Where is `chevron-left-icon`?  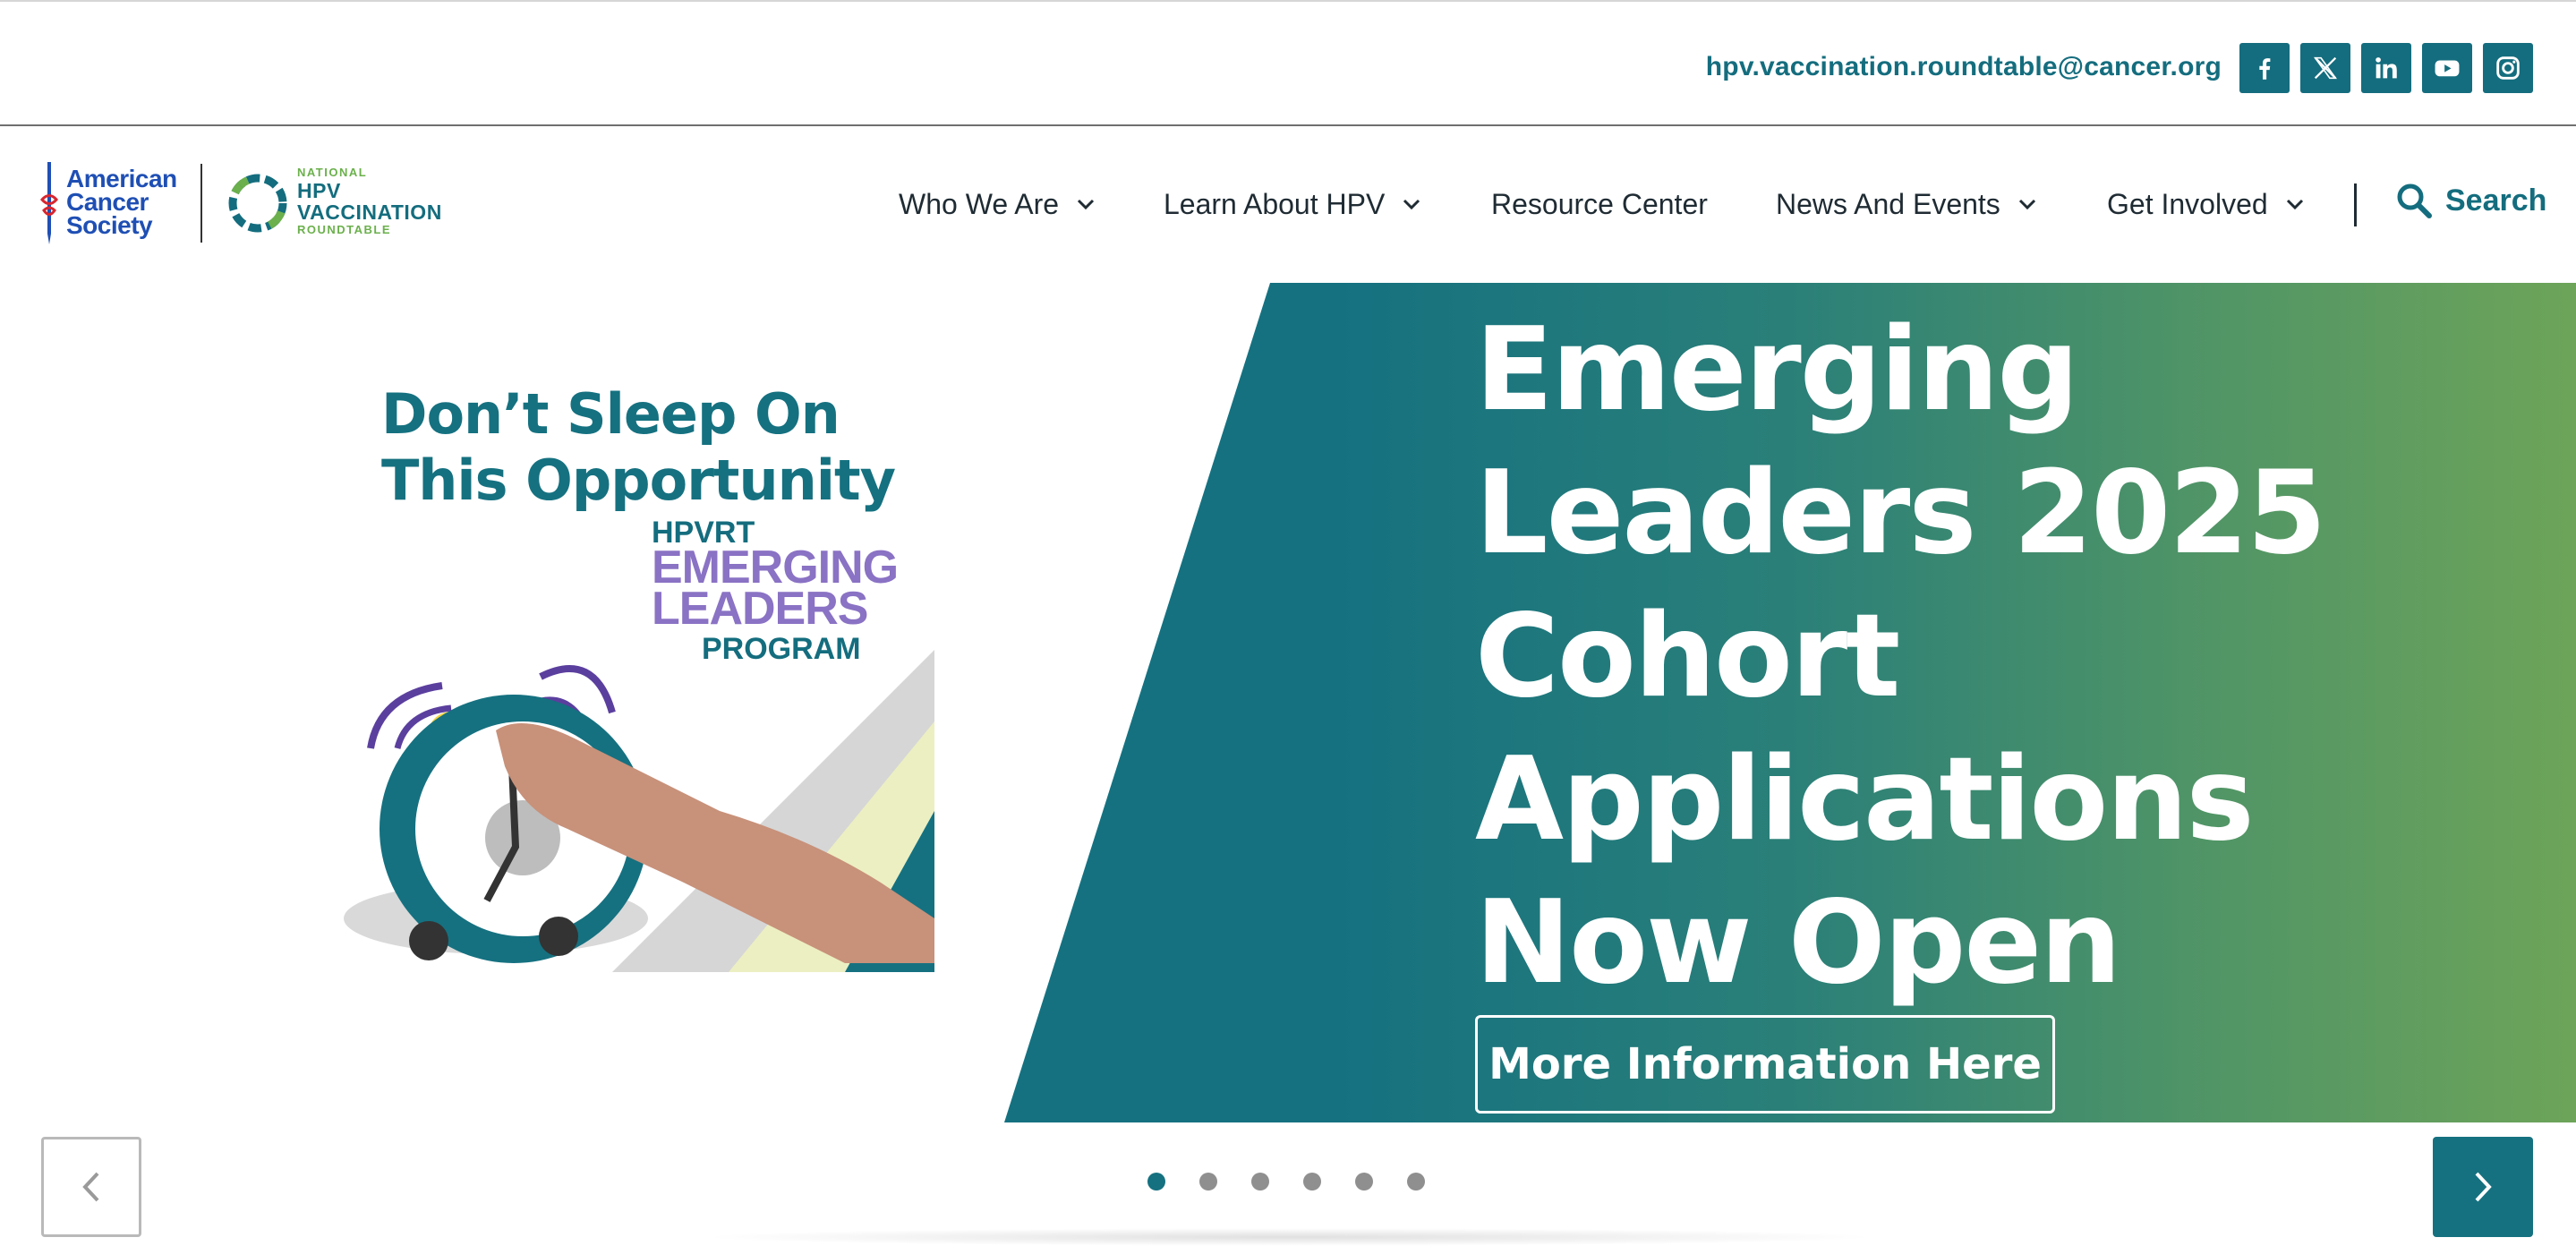 chevron-left-icon is located at coordinates (90, 1187).